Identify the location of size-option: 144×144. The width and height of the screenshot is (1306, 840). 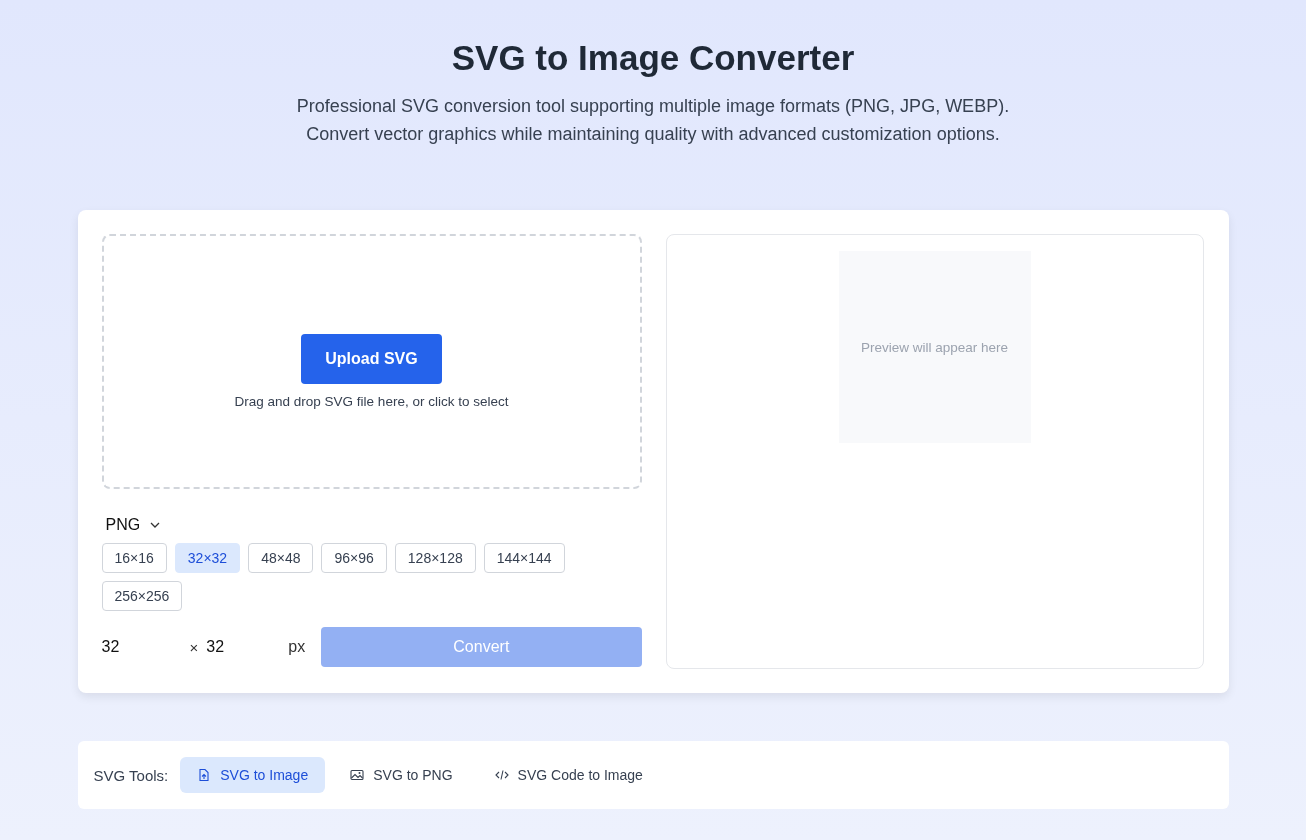
(524, 558).